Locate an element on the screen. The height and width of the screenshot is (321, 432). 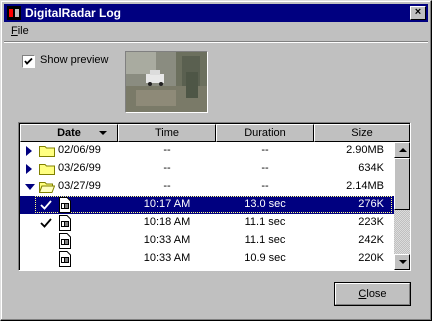
collapse-arrow-icon is located at coordinates (30, 187).